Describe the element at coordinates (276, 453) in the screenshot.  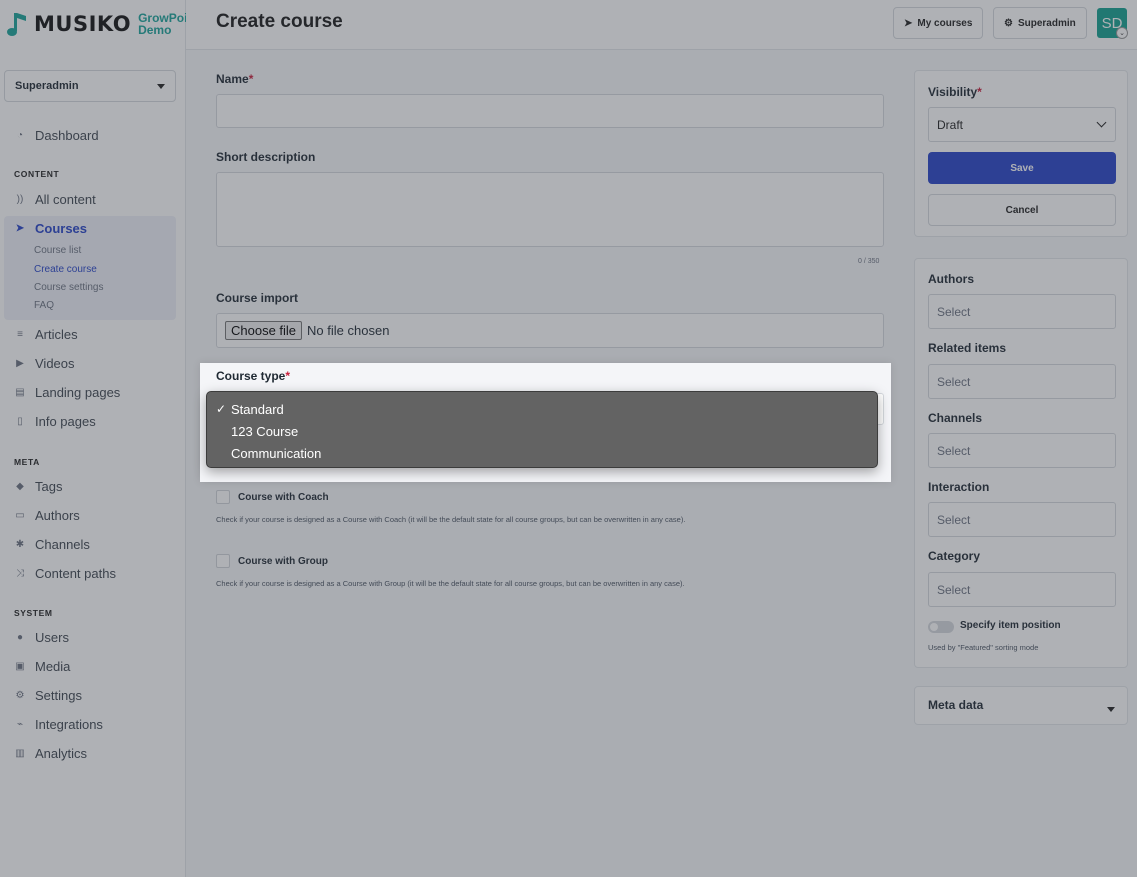
I see `option-label: Communication` at that location.